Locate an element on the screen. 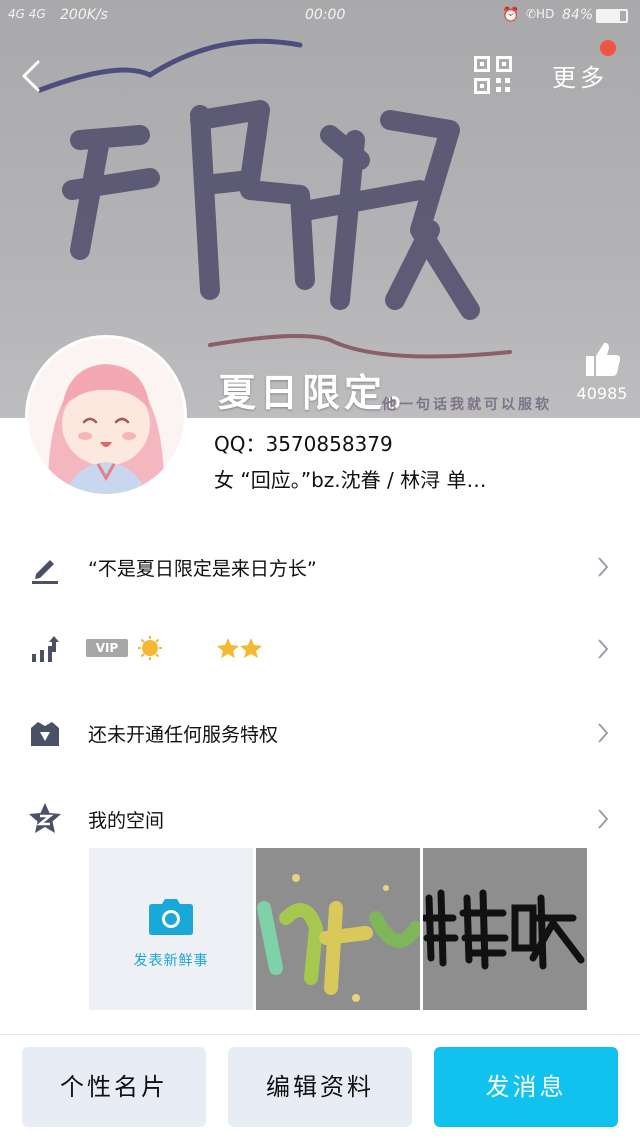 The width and height of the screenshot is (640, 1138). vip-row: VIP is located at coordinates (320, 649).